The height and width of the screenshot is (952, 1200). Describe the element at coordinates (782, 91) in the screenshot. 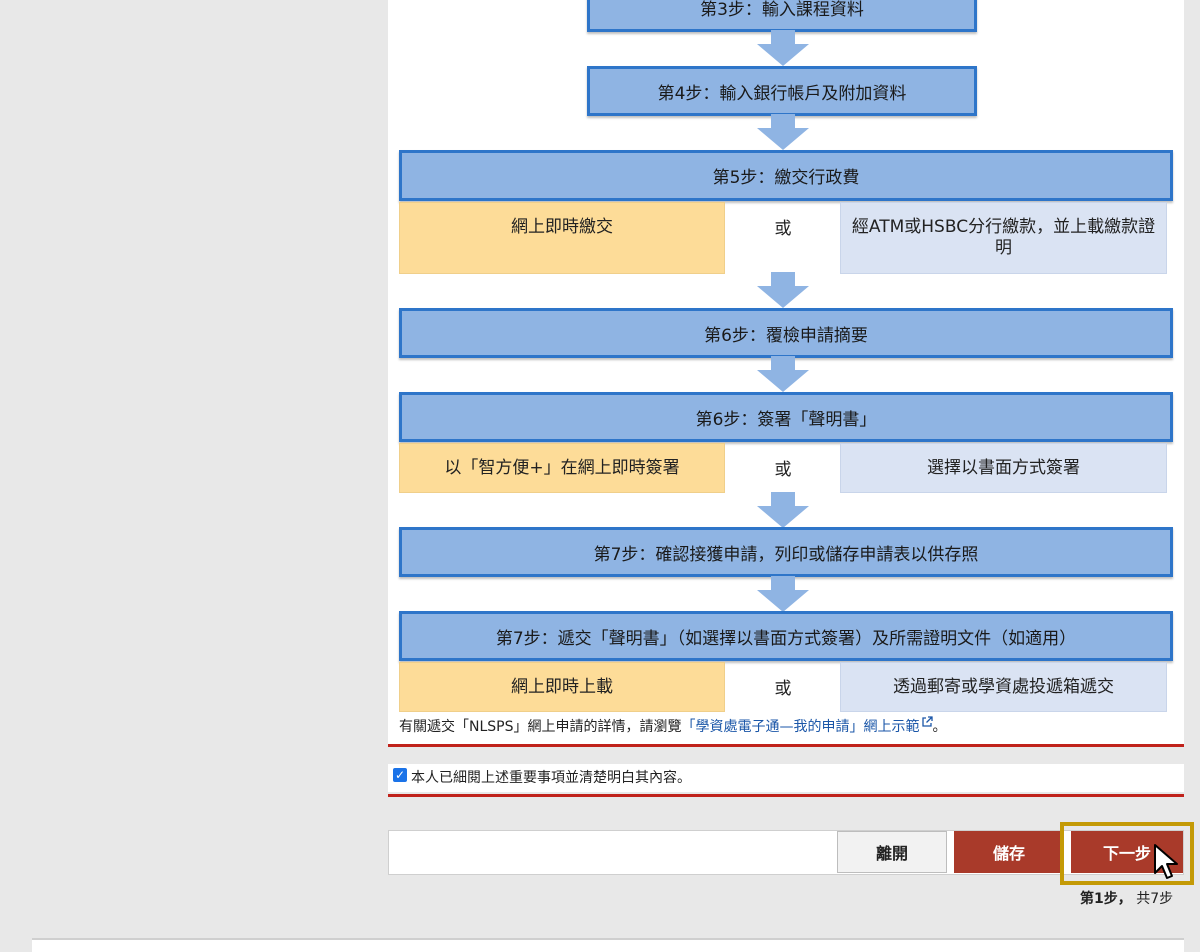

I see `step-4-box: 第4步：輸入銀行帳戶及附加資料` at that location.